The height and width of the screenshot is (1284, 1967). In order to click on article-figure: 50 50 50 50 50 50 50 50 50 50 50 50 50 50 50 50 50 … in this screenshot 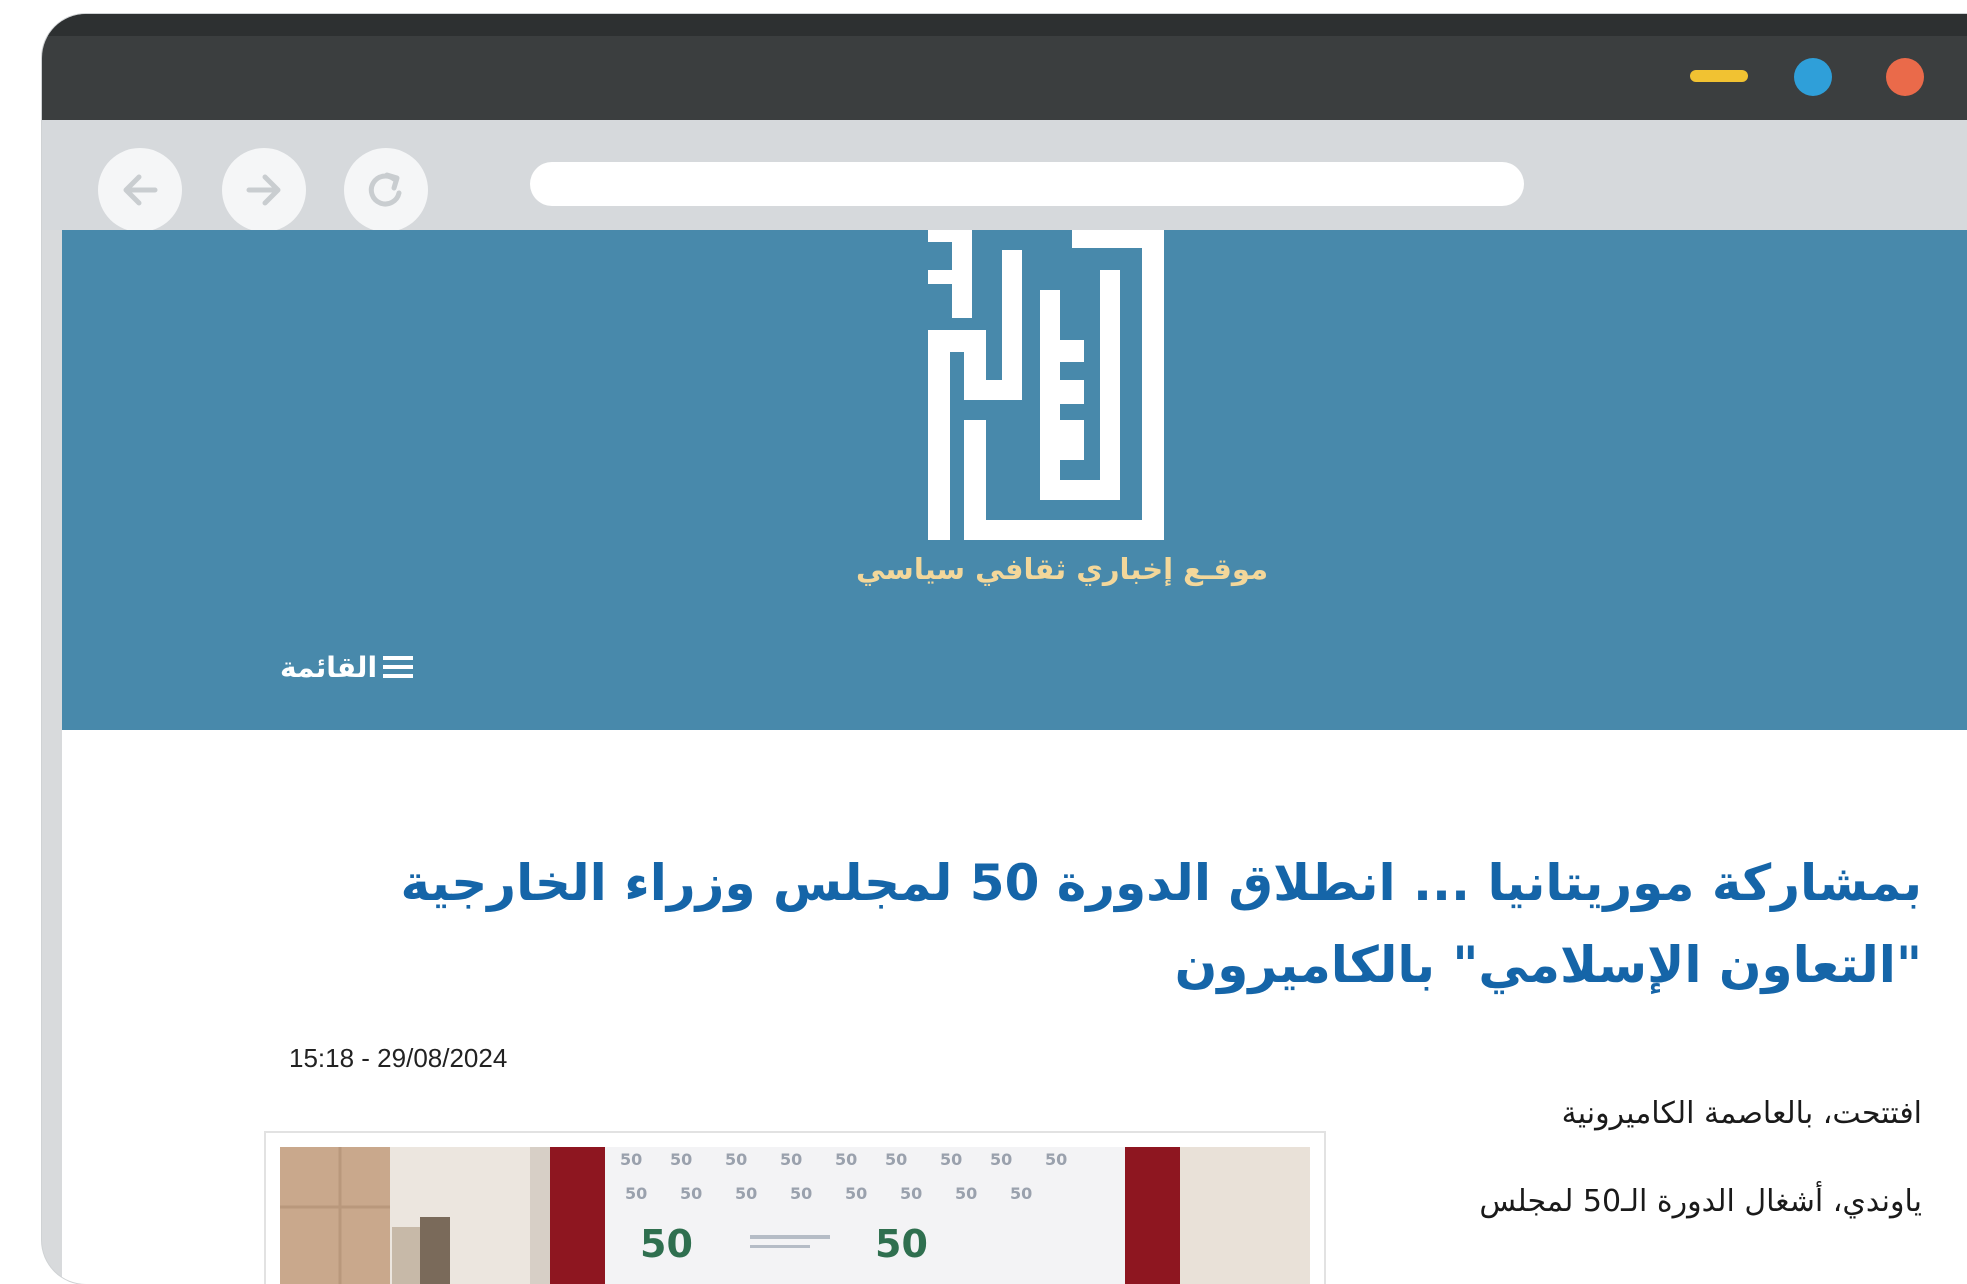, I will do `click(795, 1207)`.